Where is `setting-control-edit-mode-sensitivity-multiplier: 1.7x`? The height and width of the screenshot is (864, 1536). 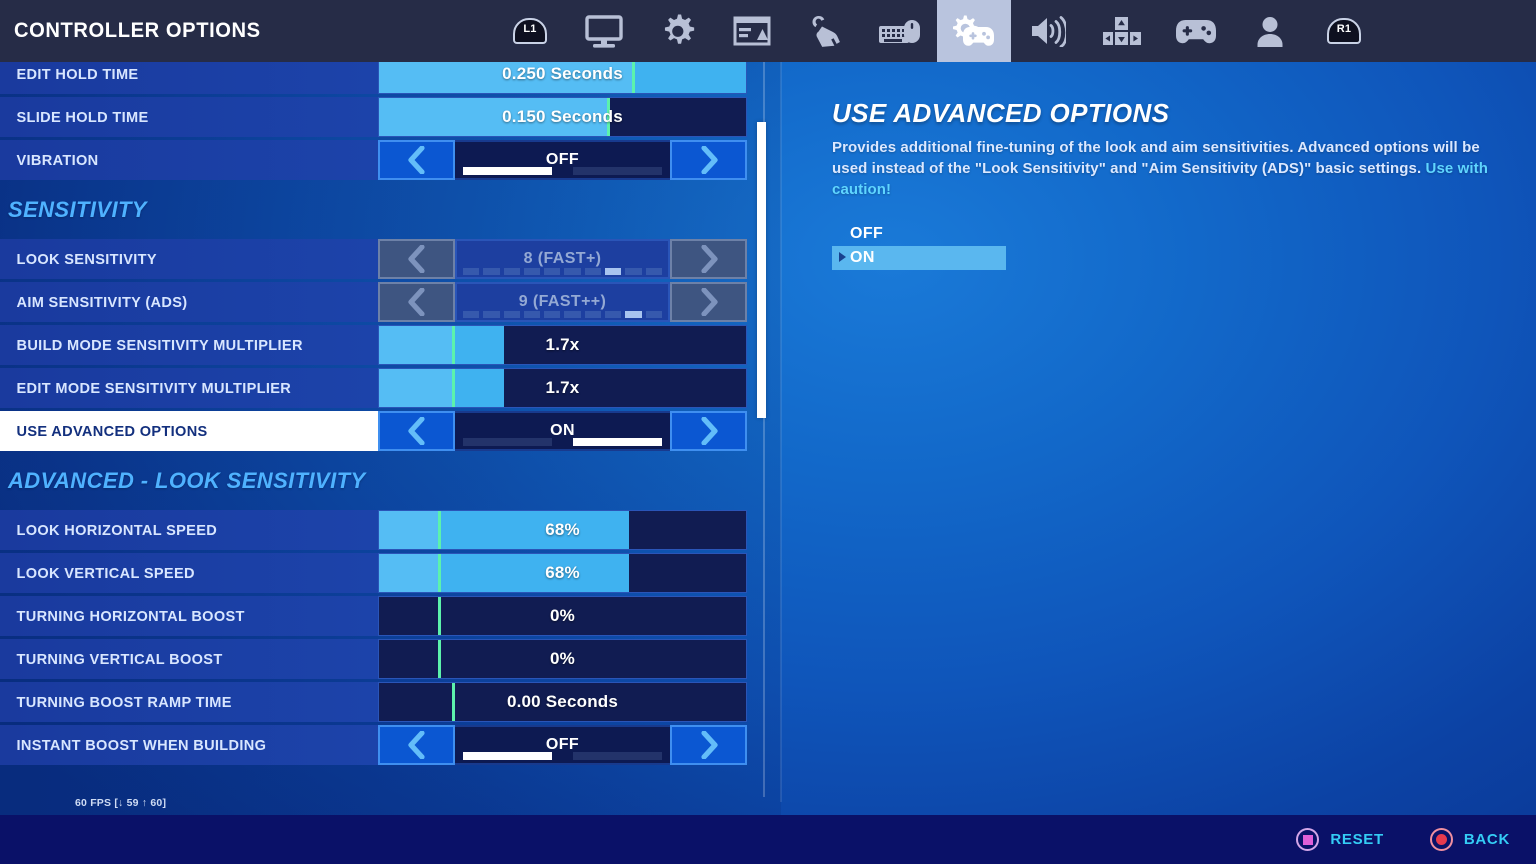 setting-control-edit-mode-sensitivity-multiplier: 1.7x is located at coordinates (562, 388).